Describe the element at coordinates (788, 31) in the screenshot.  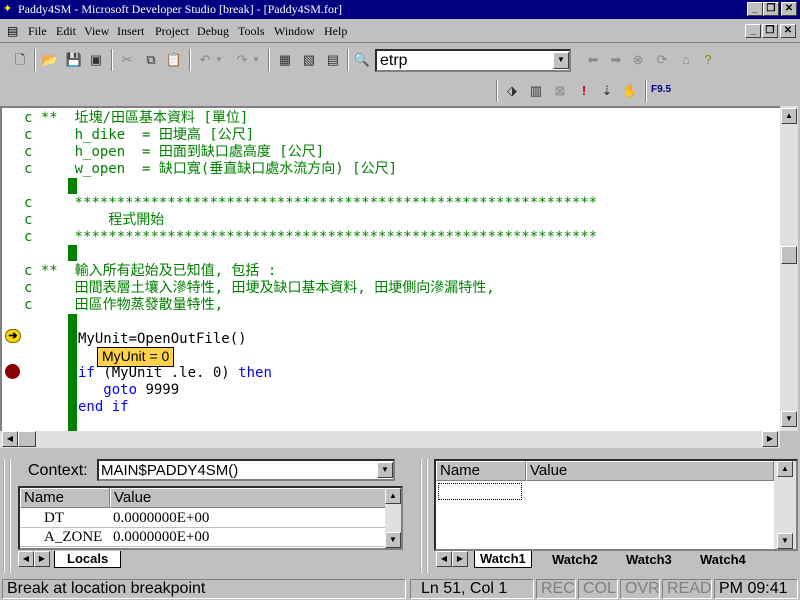
I see `doc-close-button: ✕` at that location.